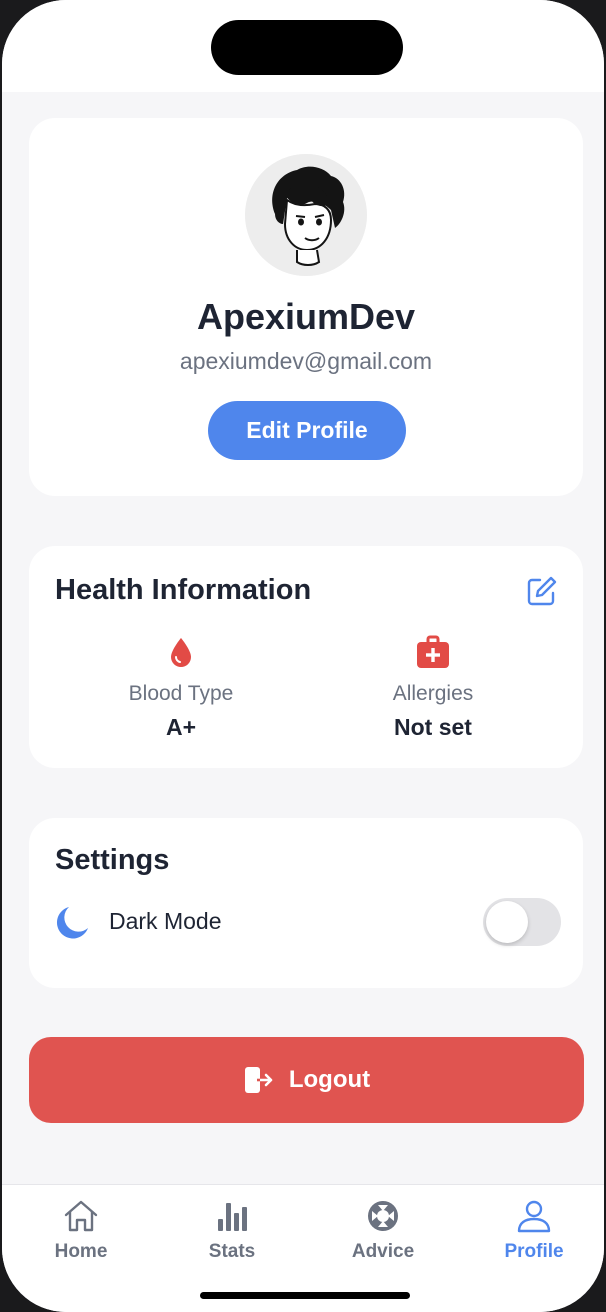  I want to click on avatar-illustration, so click(306, 215).